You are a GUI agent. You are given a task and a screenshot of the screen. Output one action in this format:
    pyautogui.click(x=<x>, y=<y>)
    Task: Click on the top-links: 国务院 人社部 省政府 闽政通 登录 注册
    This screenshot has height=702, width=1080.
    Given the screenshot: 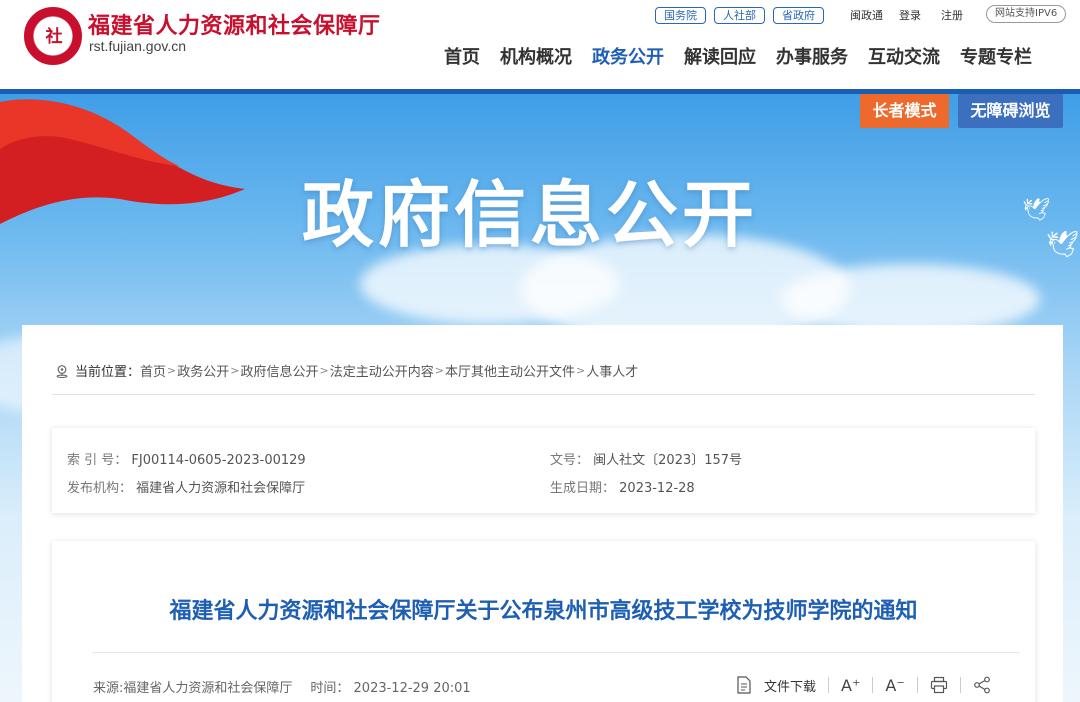 What is the action you would take?
    pyautogui.click(x=809, y=15)
    